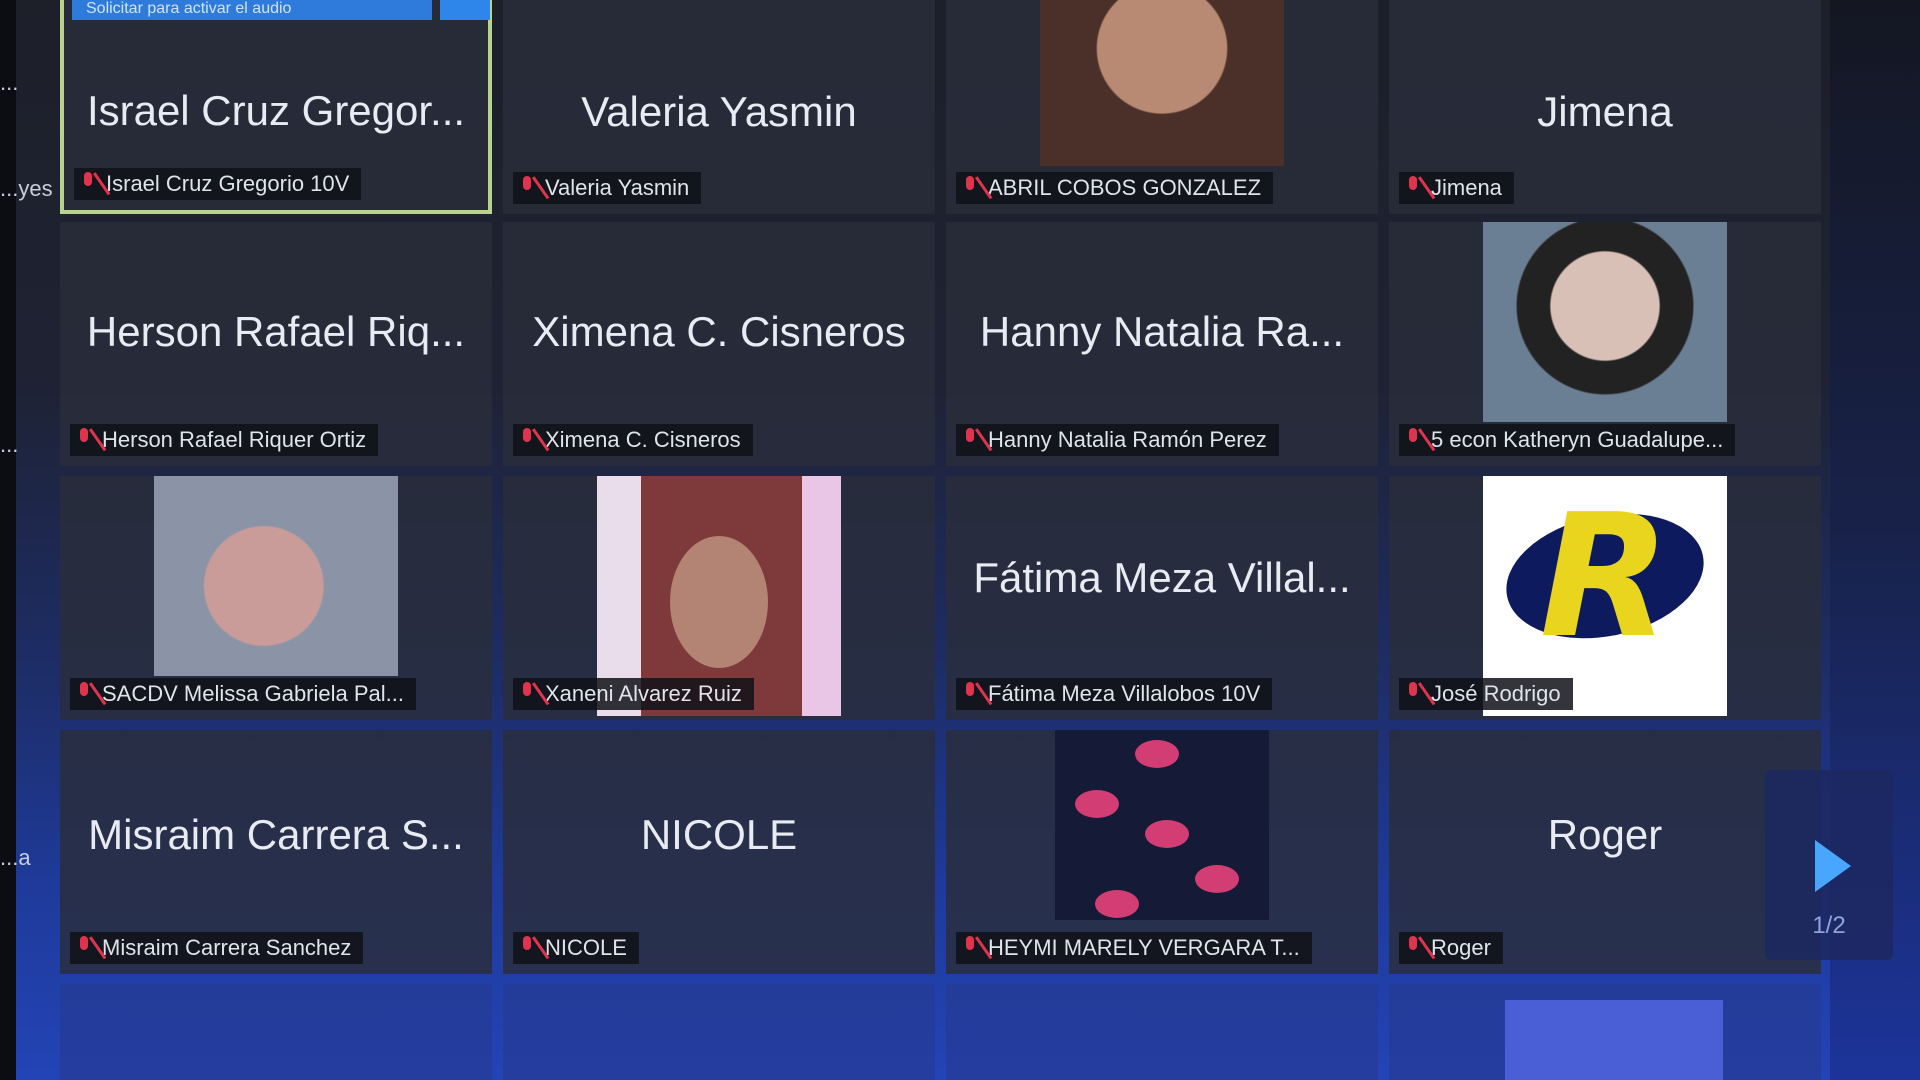 This screenshot has height=1080, width=1920. Describe the element at coordinates (1833, 866) in the screenshot. I see `chevron-right-icon` at that location.